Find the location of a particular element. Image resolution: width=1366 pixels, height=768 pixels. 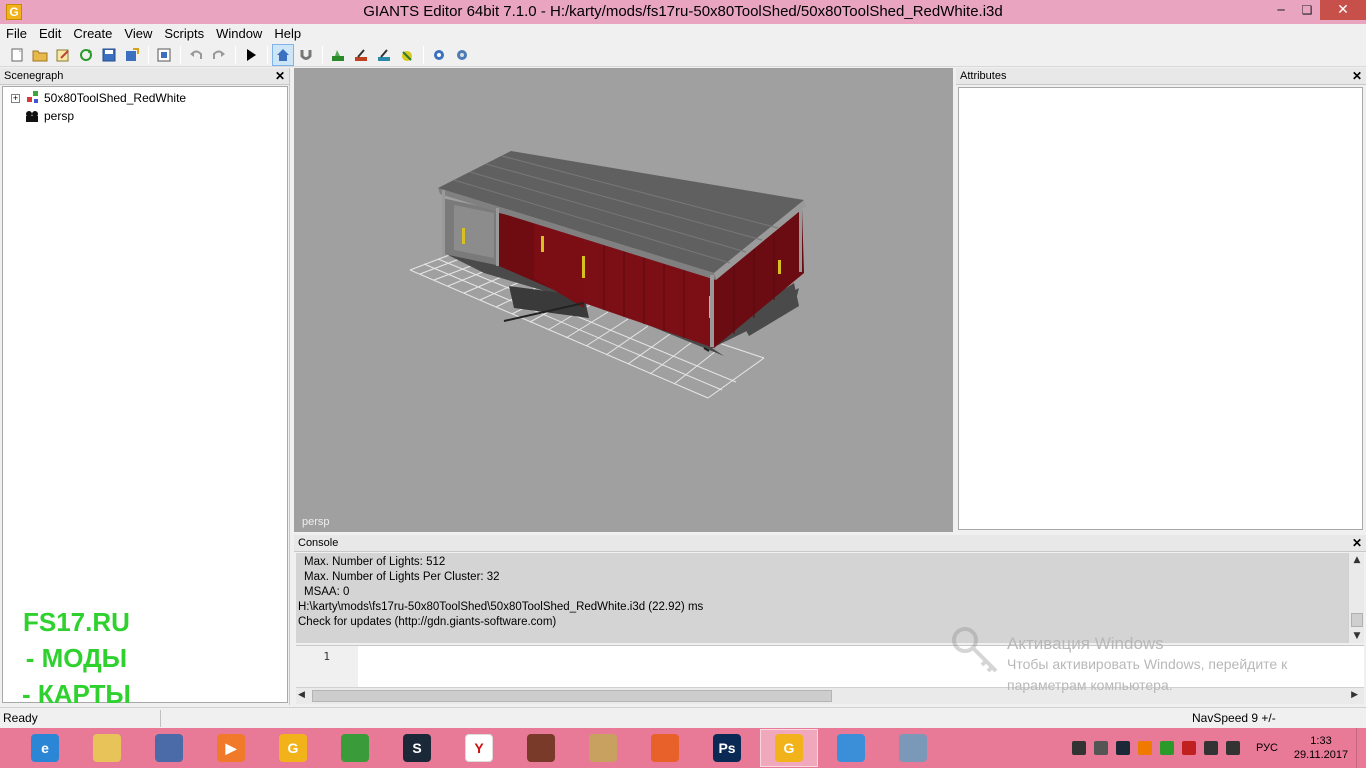

scroll-down-icon: ▼ is located at coordinates (1357, 636).